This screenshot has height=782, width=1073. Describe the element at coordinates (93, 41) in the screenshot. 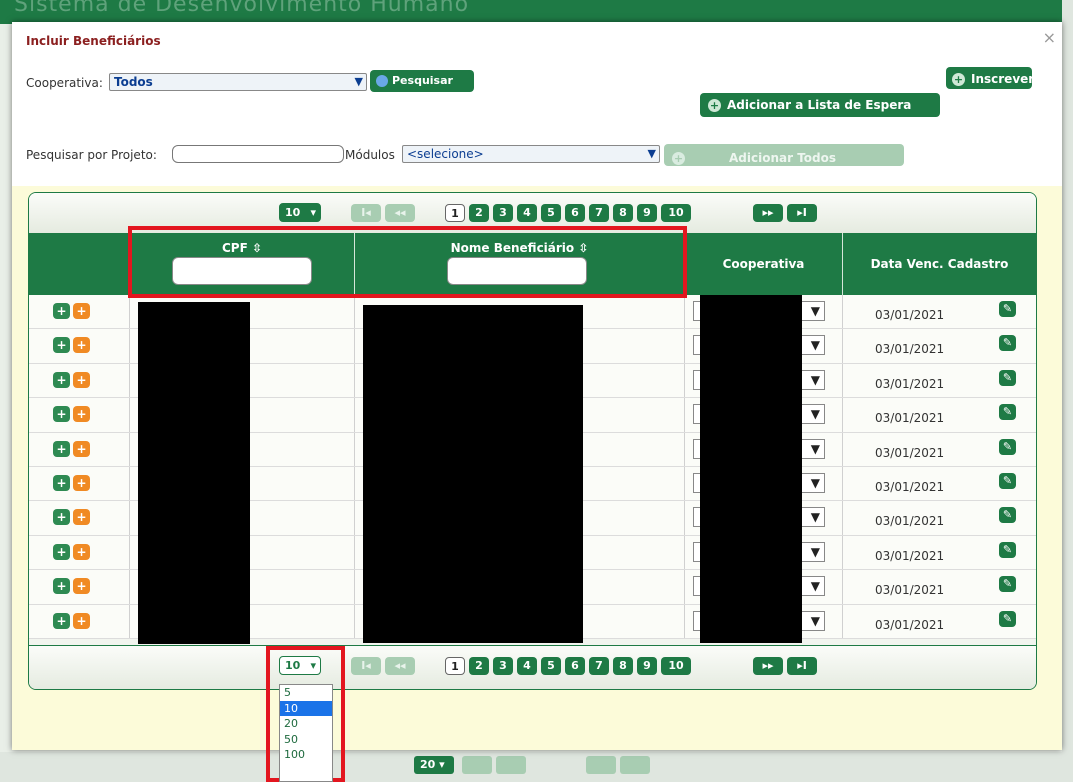

I see `modal-title: Incluir Beneficiários` at that location.